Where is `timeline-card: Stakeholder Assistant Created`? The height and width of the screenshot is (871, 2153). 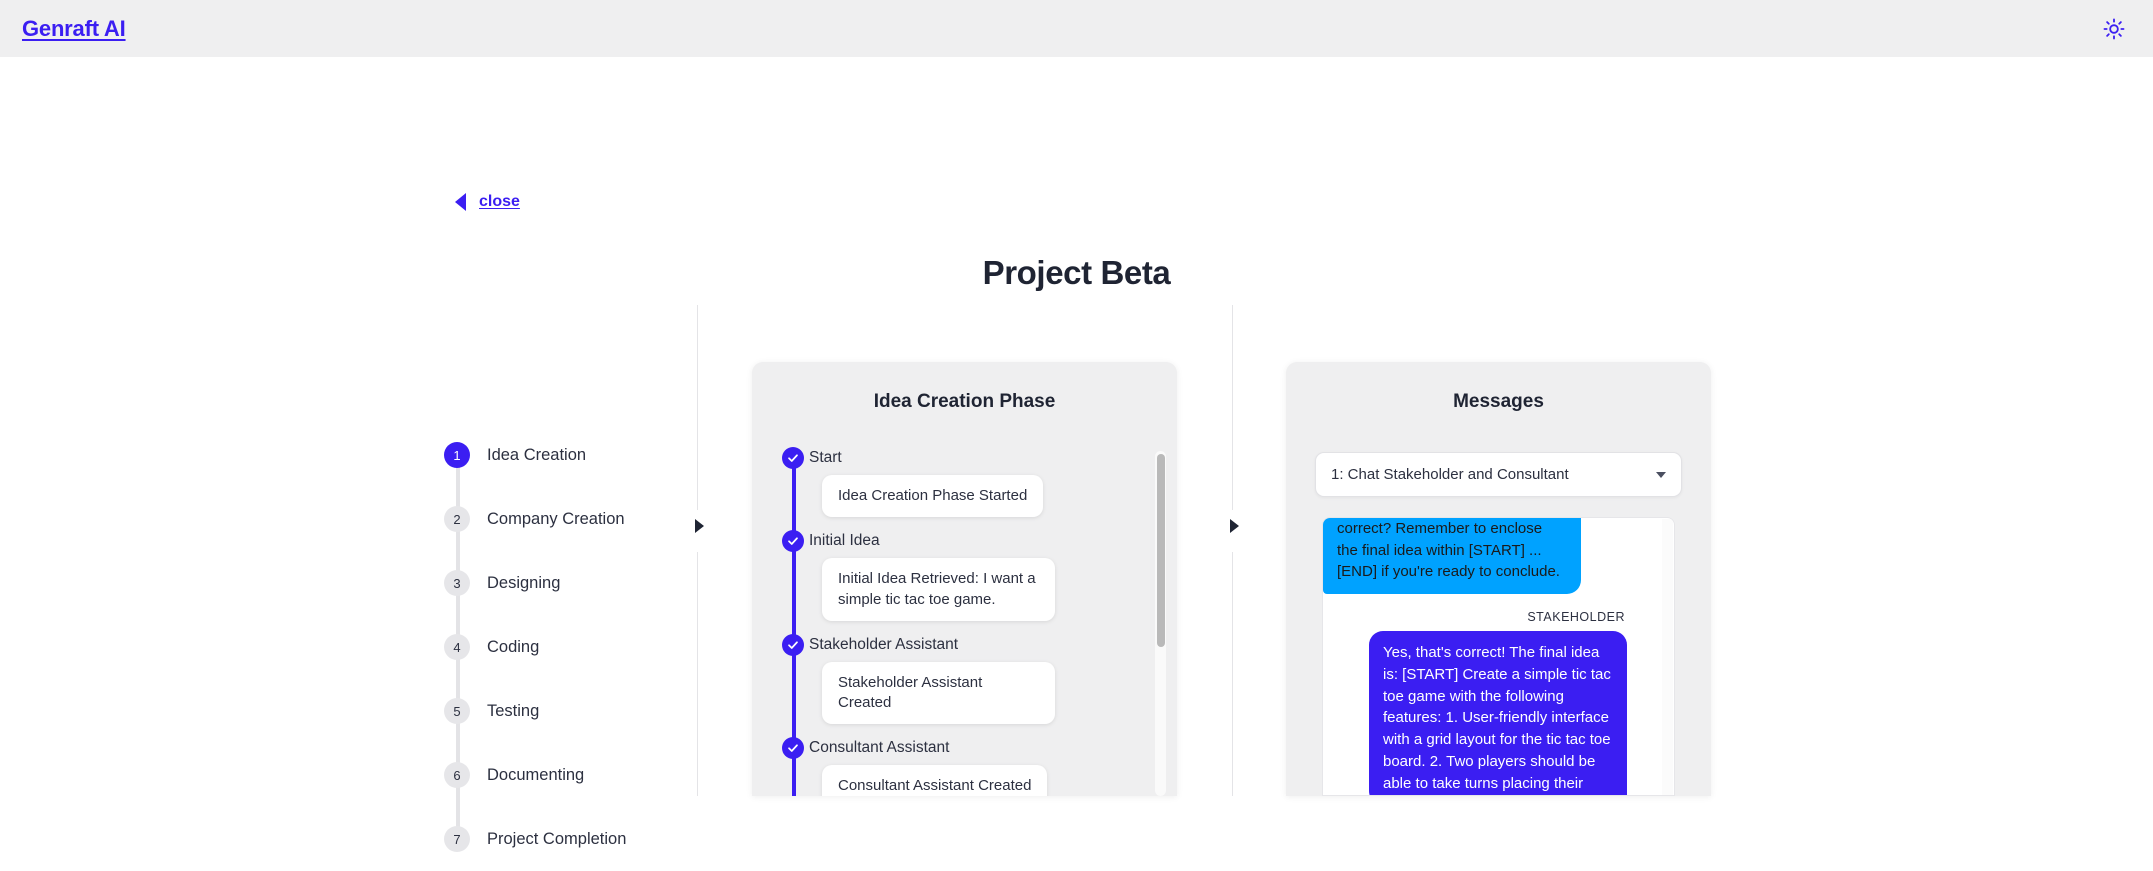
timeline-card: Stakeholder Assistant Created is located at coordinates (938, 693).